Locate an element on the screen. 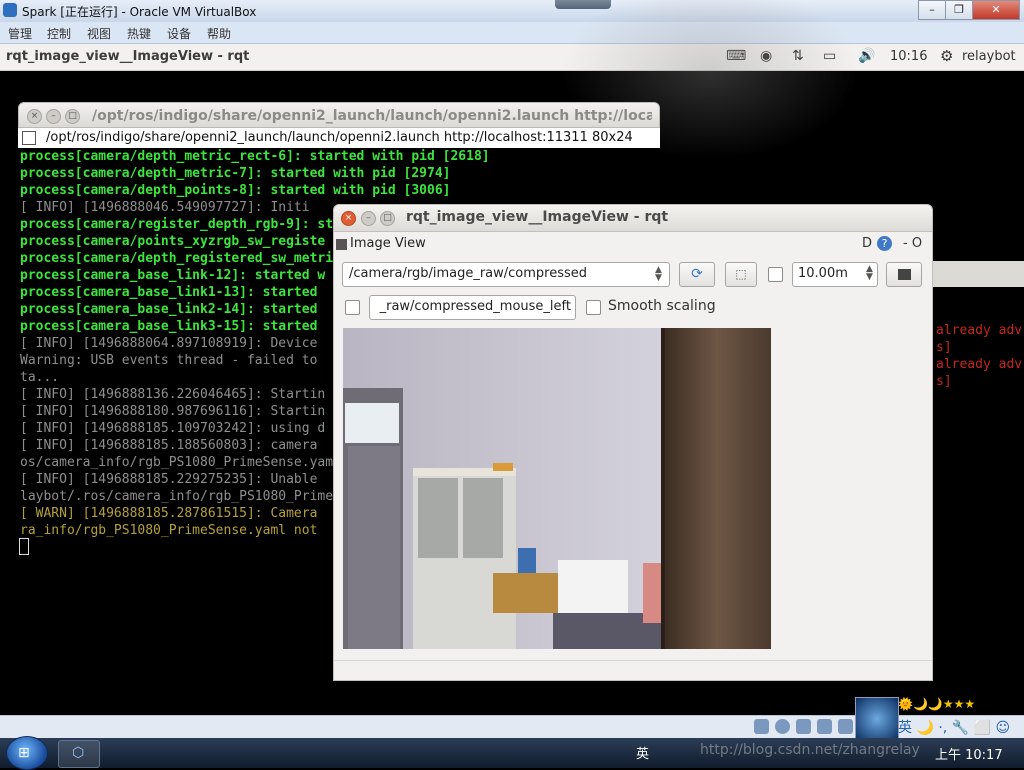 This screenshot has width=1024, height=770. terminal-line: Warning: USB events thread - failed to is located at coordinates (169, 360).